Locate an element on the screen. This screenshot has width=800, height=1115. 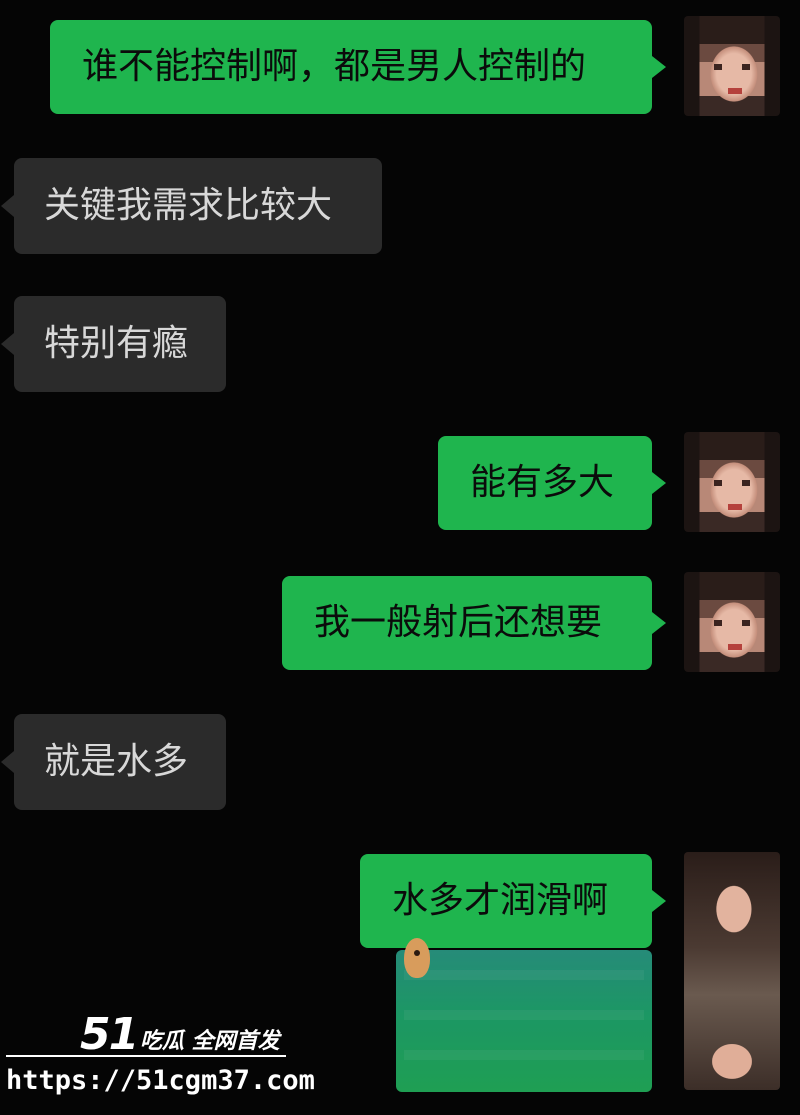
message-bubble-outgoing: 能有多大 is located at coordinates (552, 483).